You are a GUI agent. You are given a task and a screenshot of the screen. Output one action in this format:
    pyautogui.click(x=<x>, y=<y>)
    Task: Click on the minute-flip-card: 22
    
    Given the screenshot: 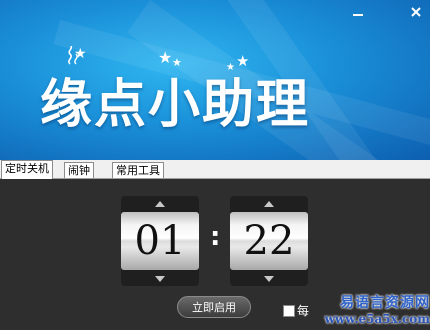 What is the action you would take?
    pyautogui.click(x=269, y=241)
    